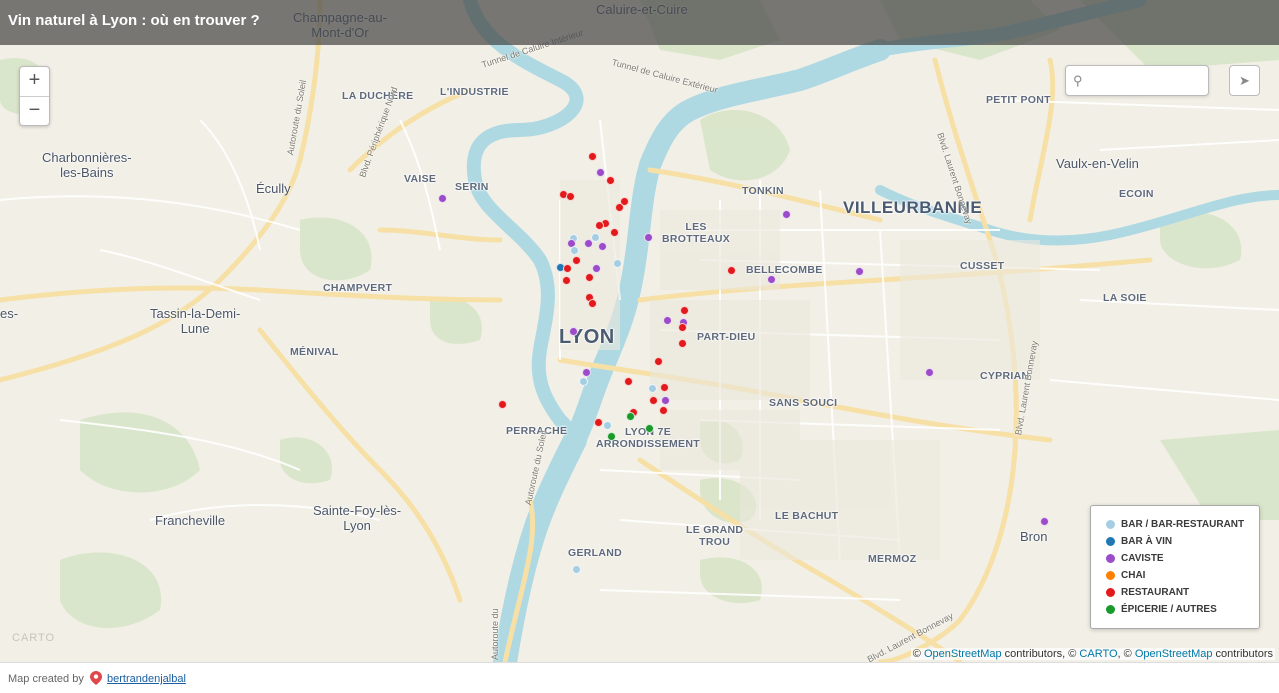 The width and height of the screenshot is (1279, 693). What do you see at coordinates (146, 679) in the screenshot?
I see `author-link: bertrandenjalbal` at bounding box center [146, 679].